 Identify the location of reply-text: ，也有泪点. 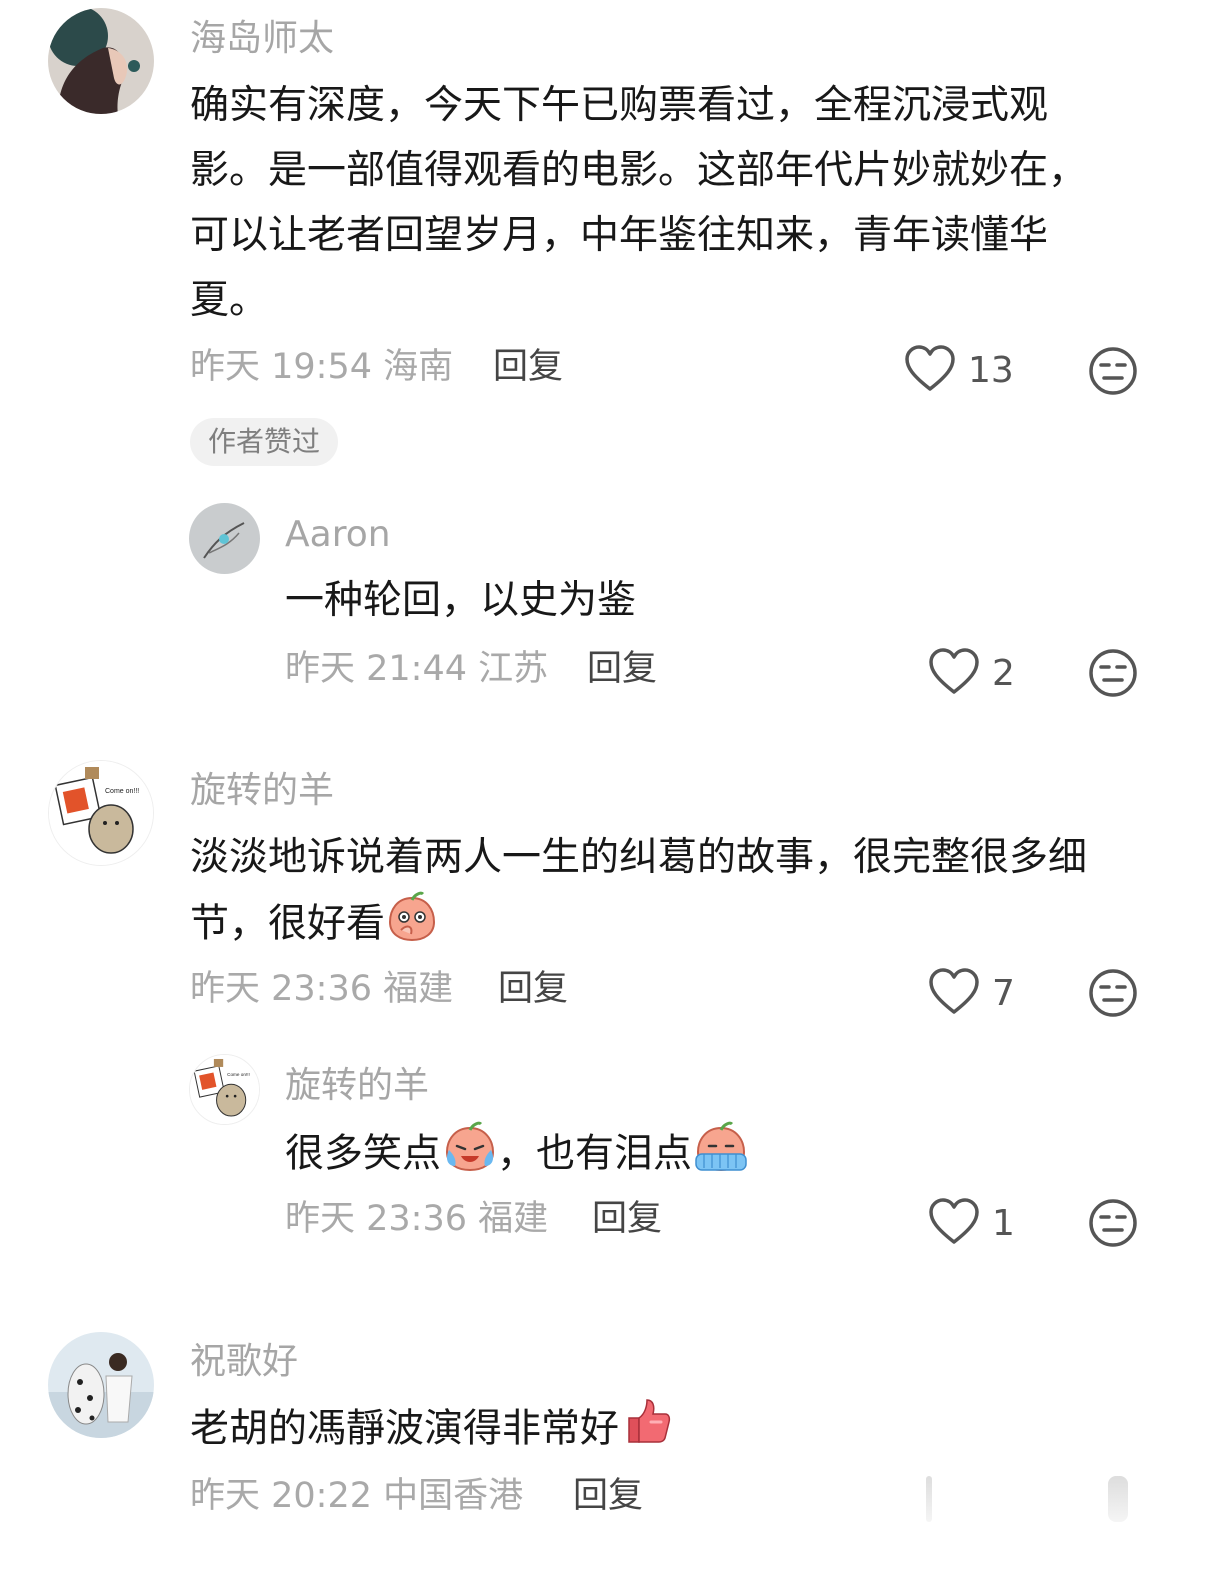
(595, 1154).